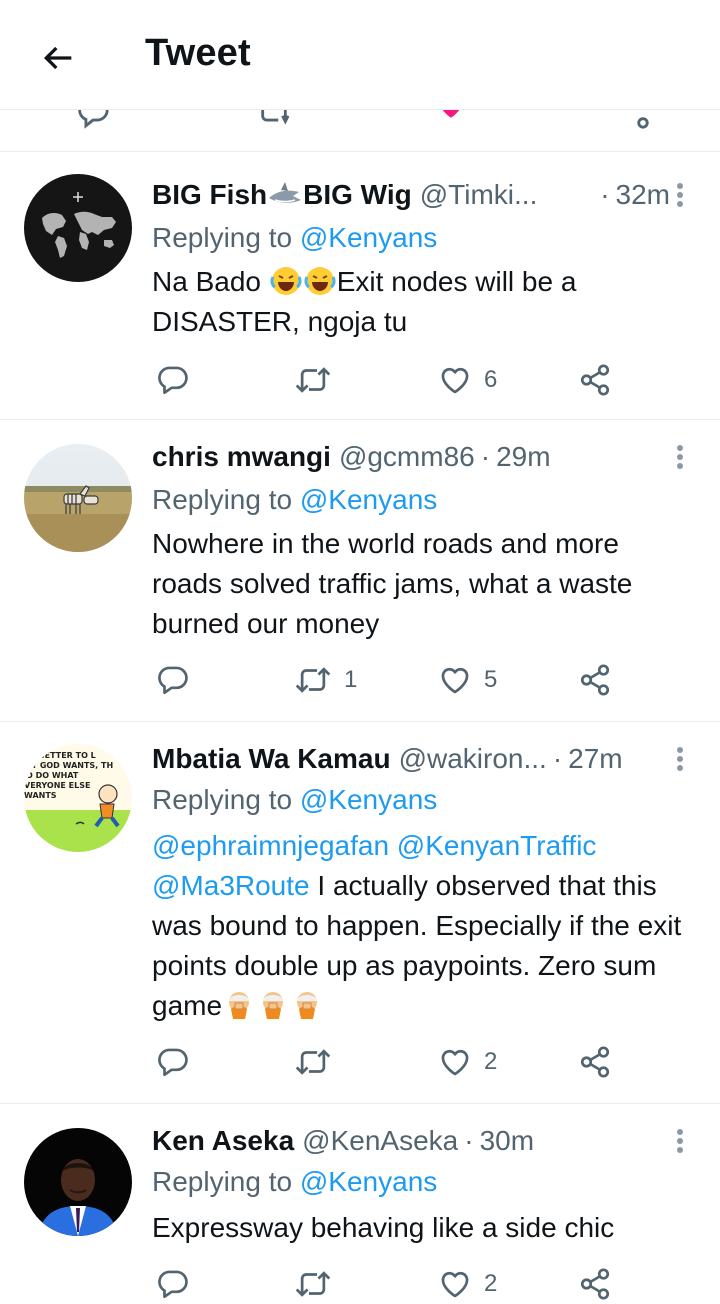  What do you see at coordinates (223, 1141) in the screenshot?
I see `display-name: Ken Aseka` at bounding box center [223, 1141].